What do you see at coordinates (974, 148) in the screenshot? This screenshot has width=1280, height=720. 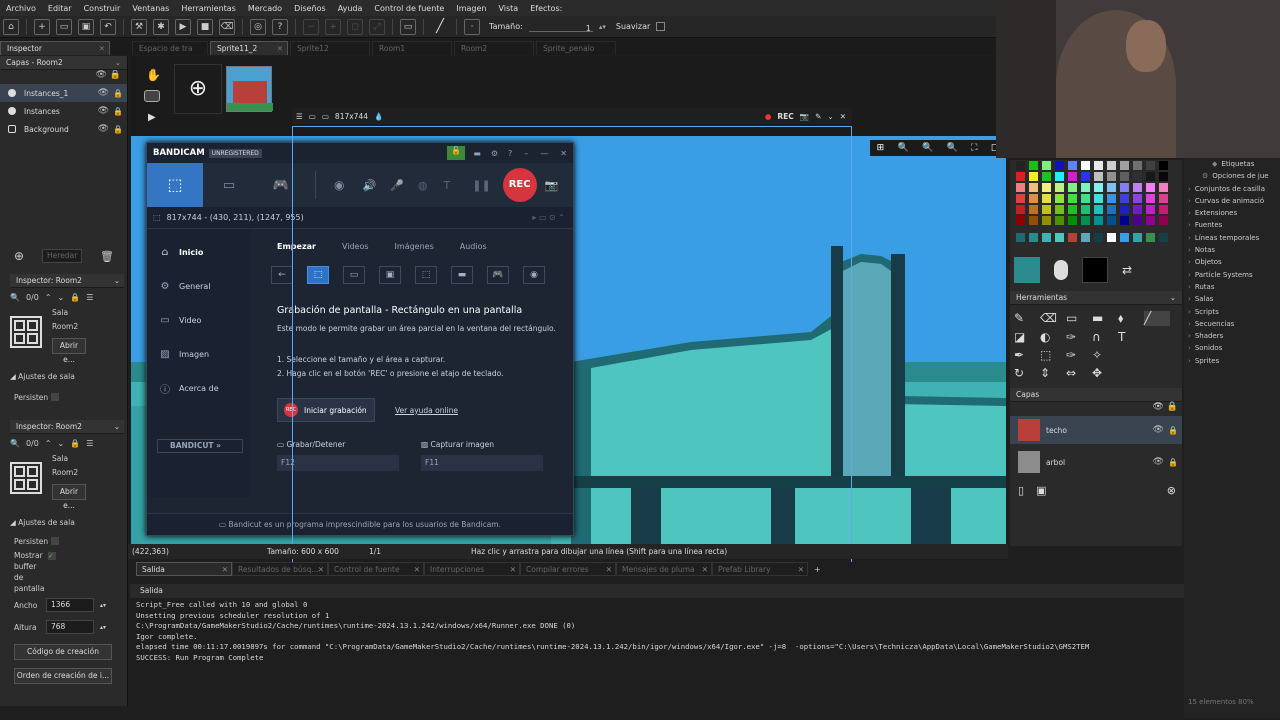 I see `fullscreen-icon: ⛶` at bounding box center [974, 148].